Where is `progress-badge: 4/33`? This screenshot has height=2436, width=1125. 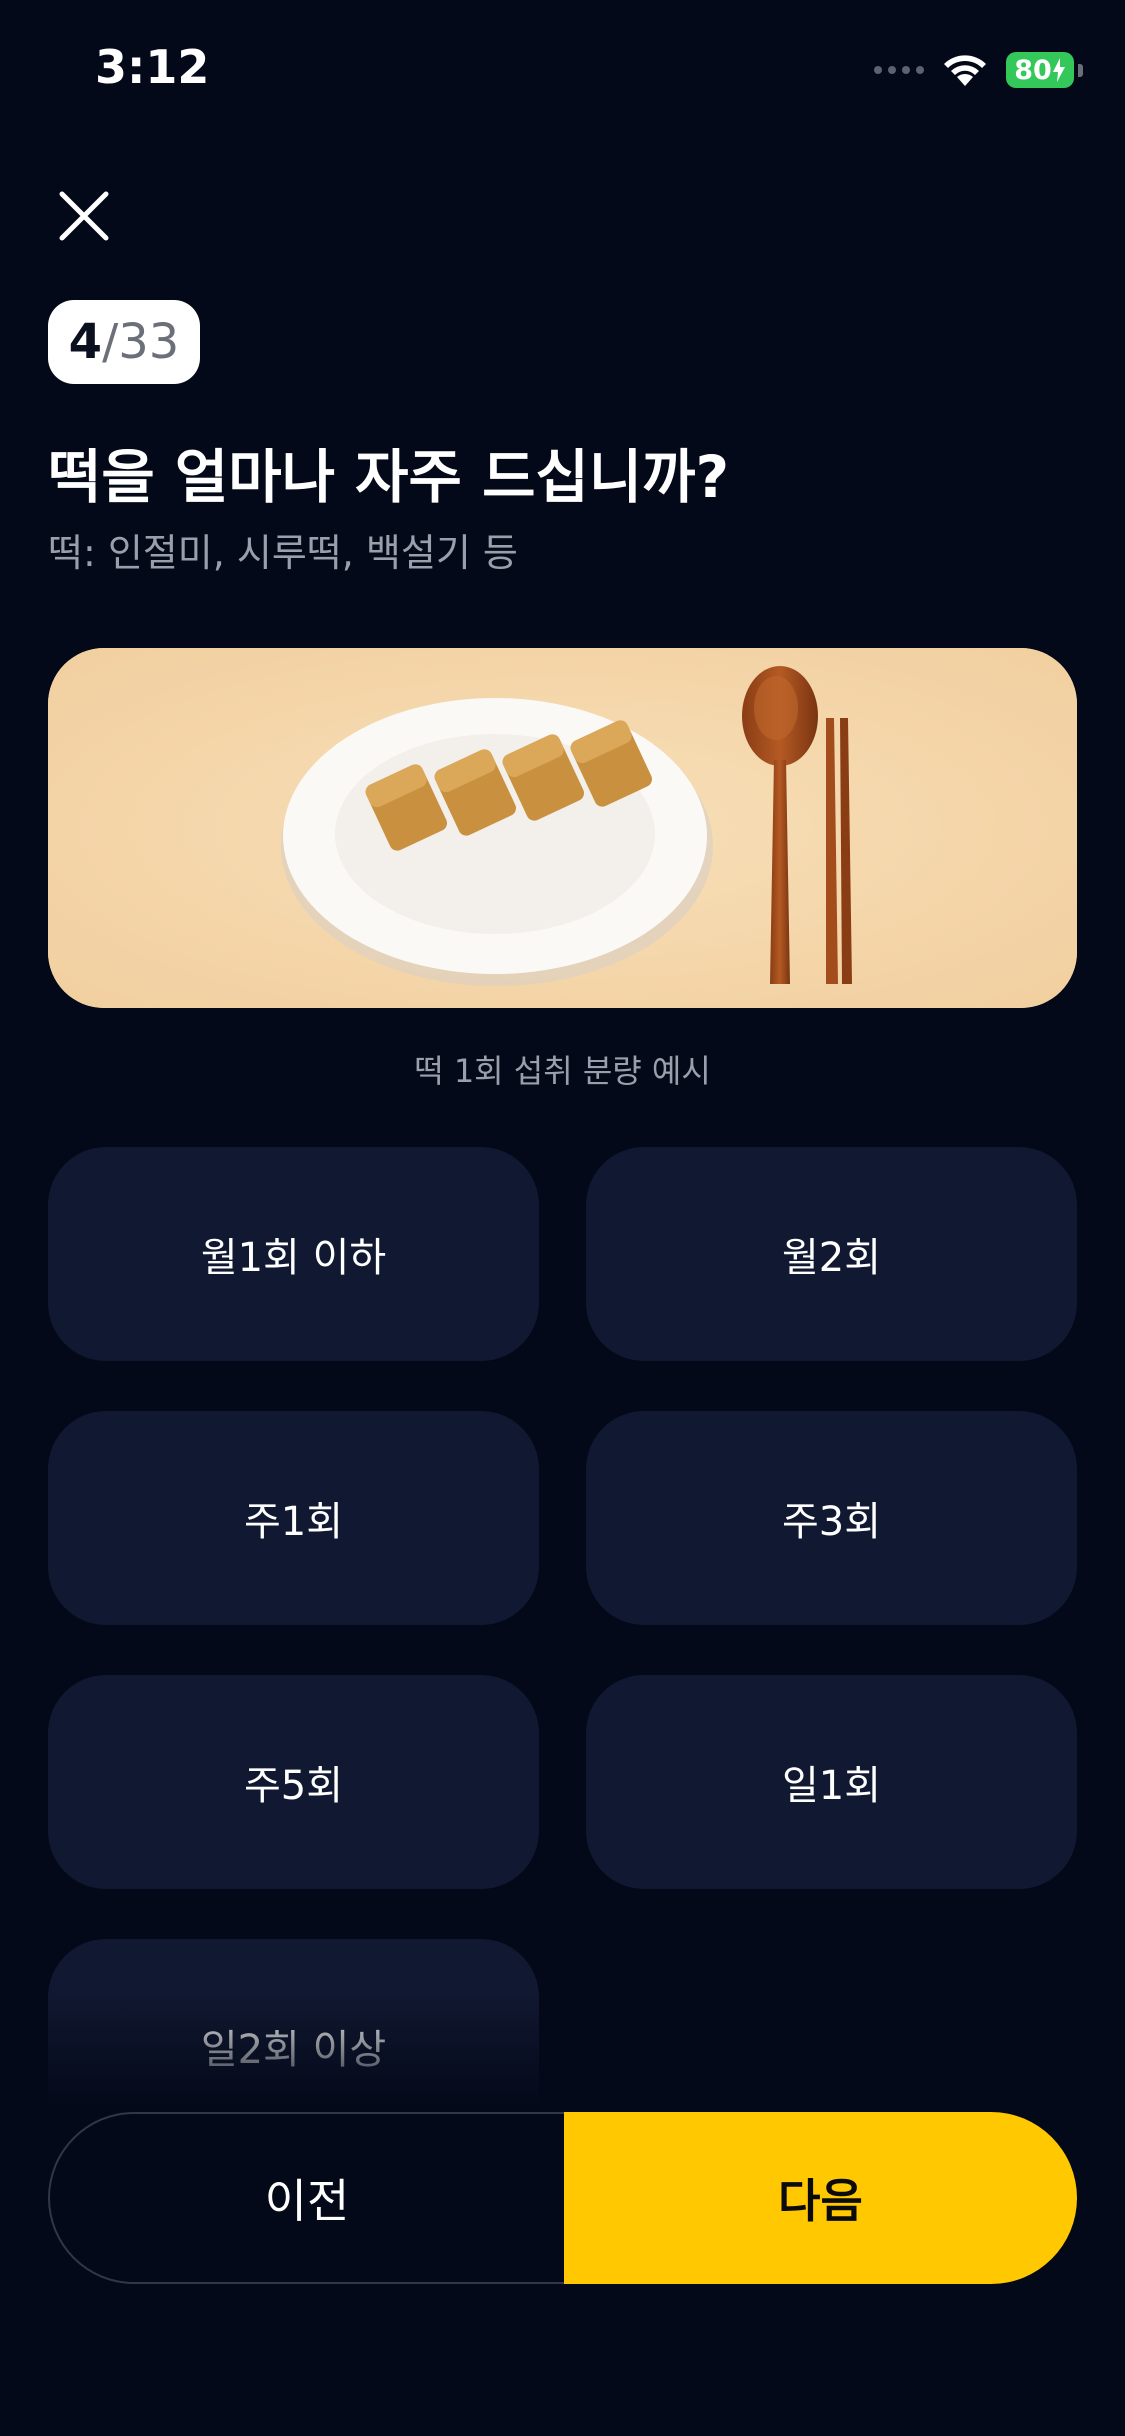
progress-badge: 4/33 is located at coordinates (124, 342).